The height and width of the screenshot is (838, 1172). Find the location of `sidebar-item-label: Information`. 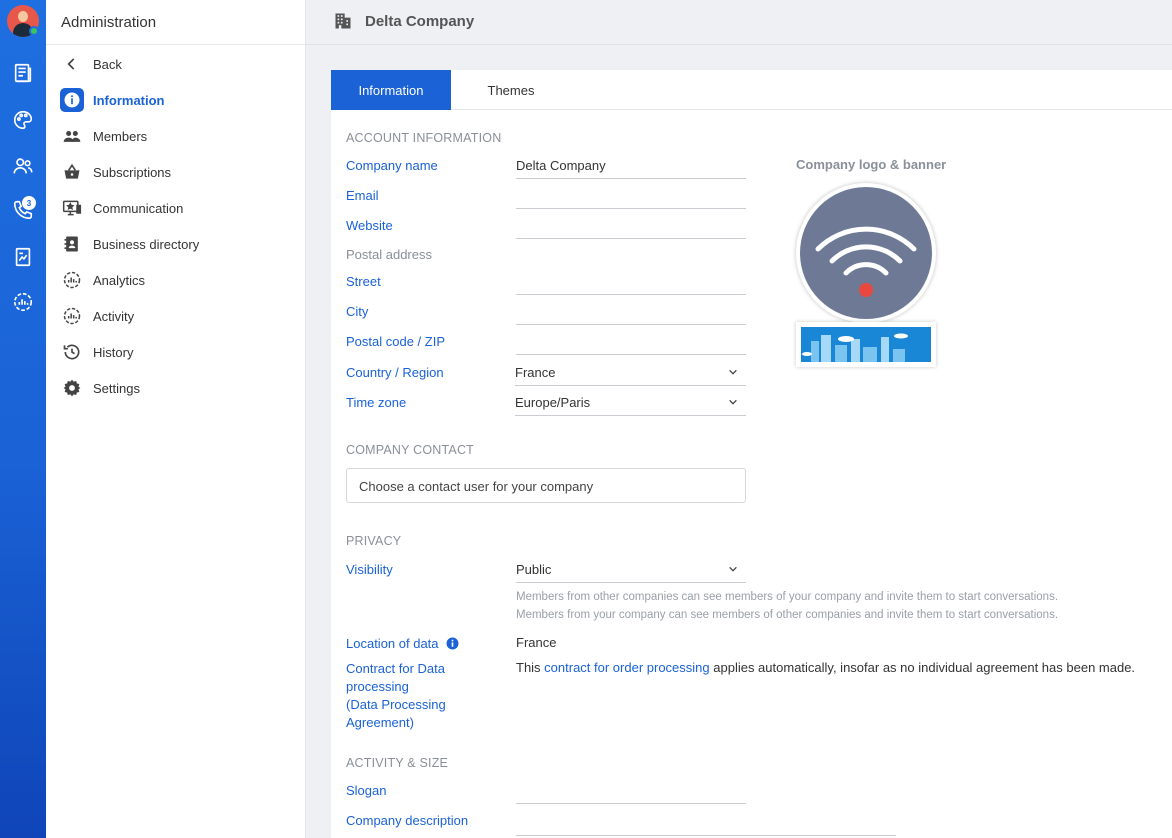

sidebar-item-label: Information is located at coordinates (129, 100).